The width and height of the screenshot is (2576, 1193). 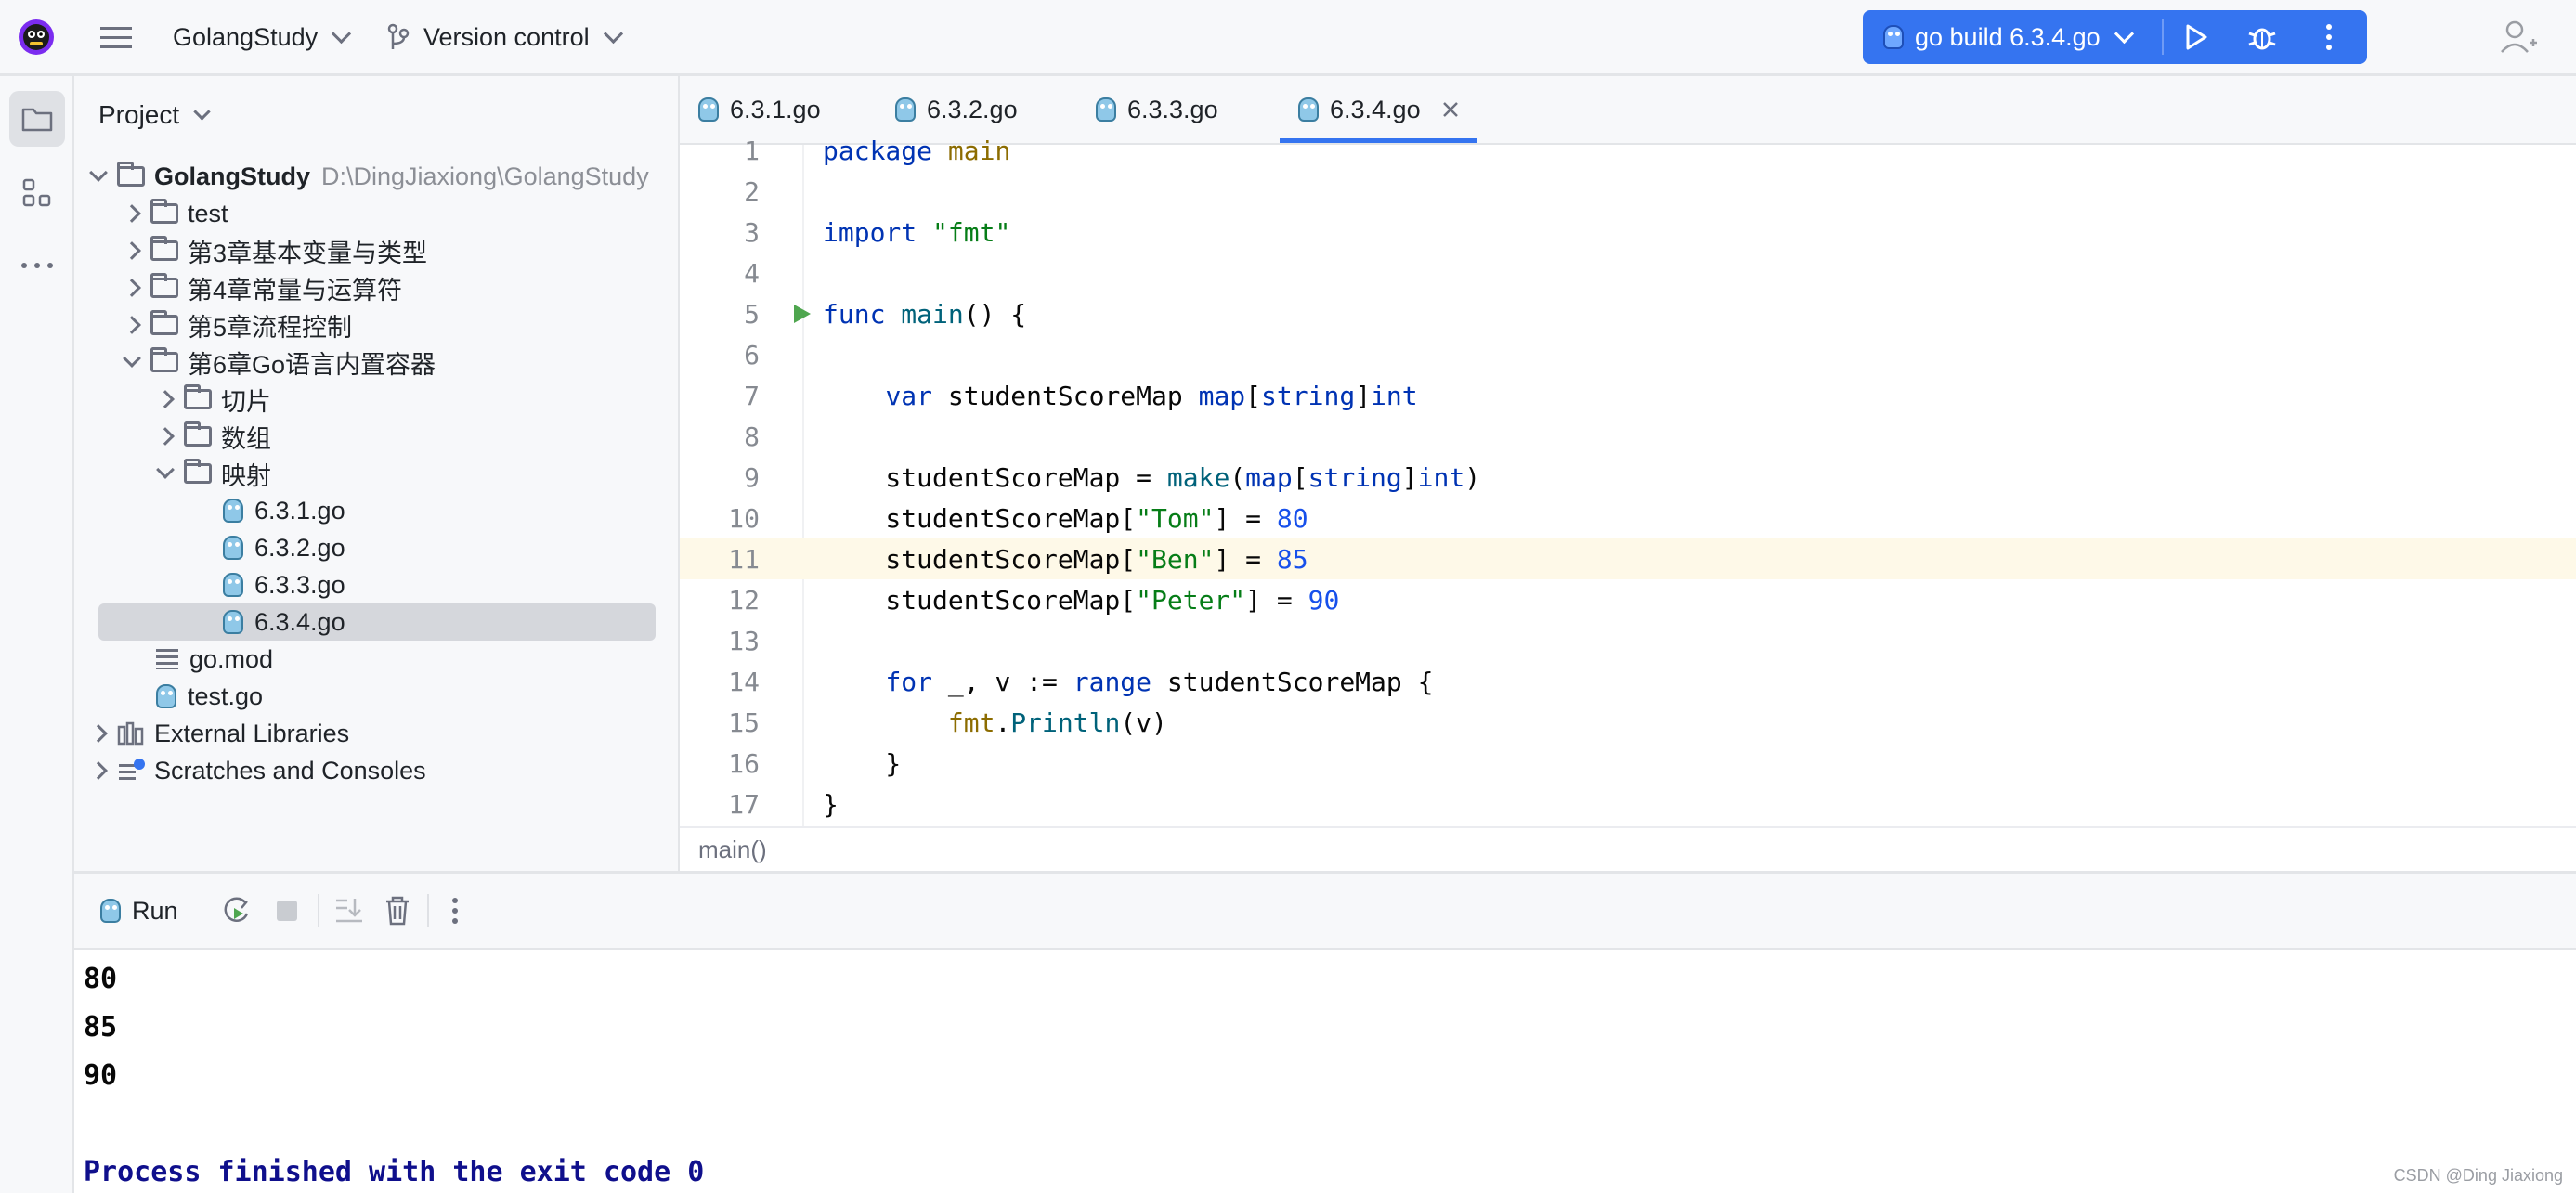 What do you see at coordinates (382, 770) in the screenshot?
I see `tree-item-scratches: Scratches and Consoles` at bounding box center [382, 770].